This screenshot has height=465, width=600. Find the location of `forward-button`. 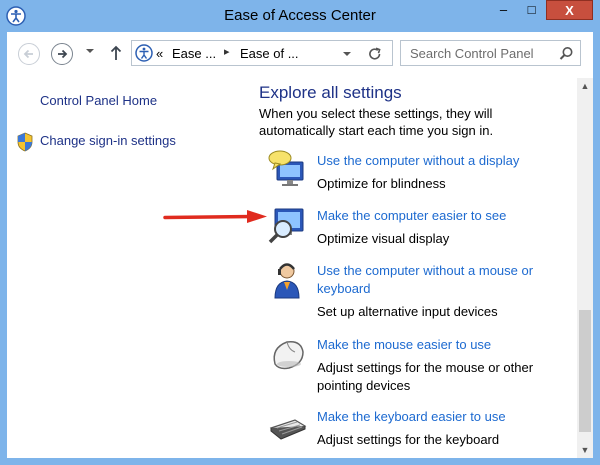

forward-button is located at coordinates (62, 54).